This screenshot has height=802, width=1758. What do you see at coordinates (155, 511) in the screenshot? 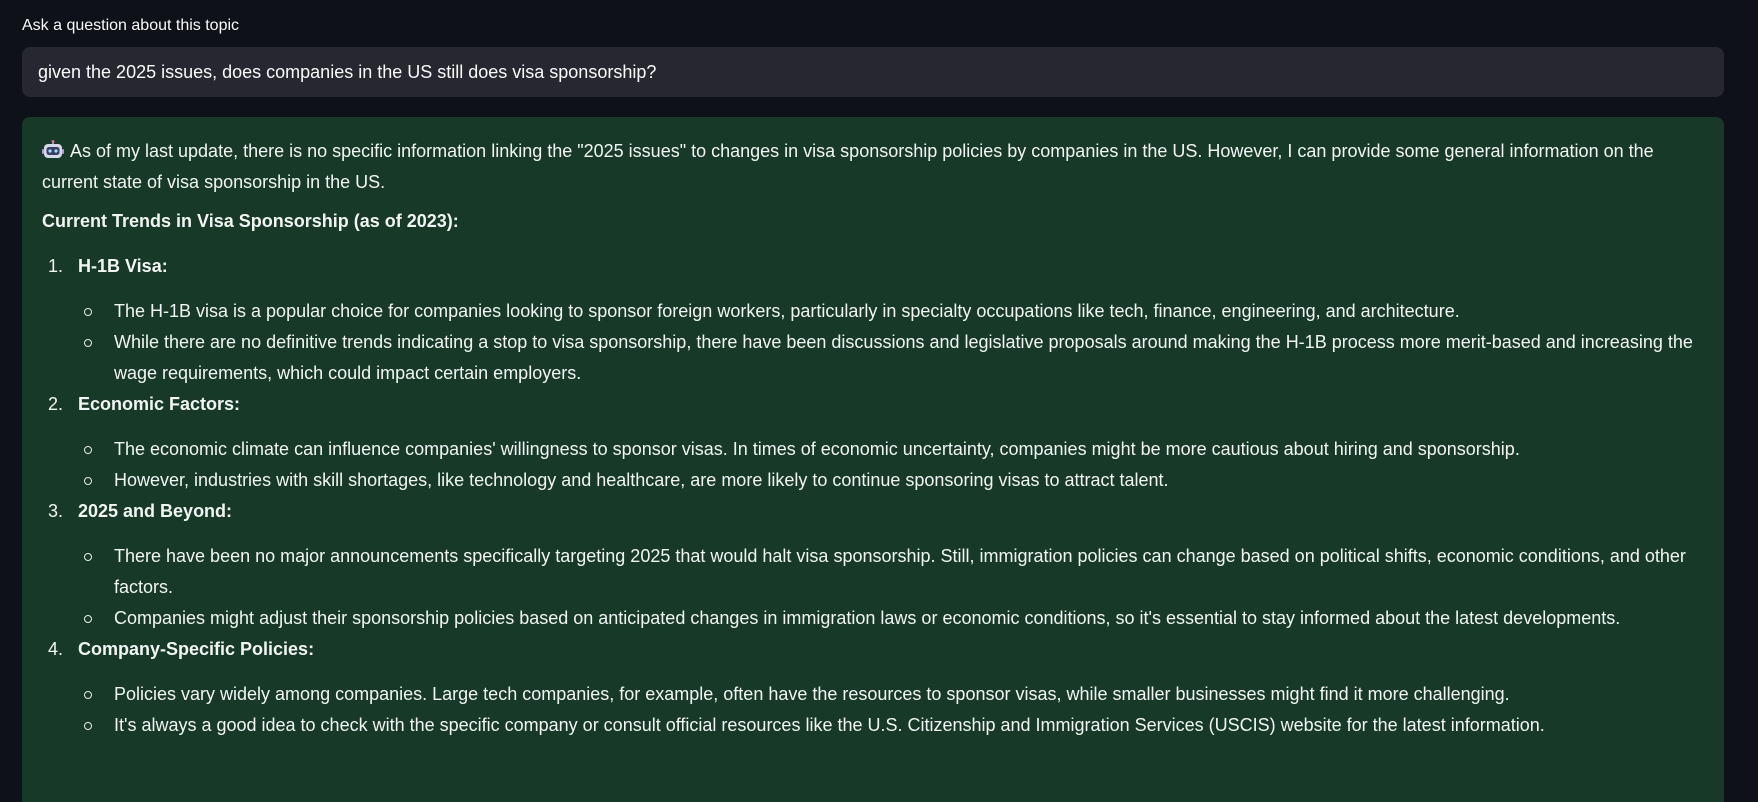
I see `trend-item-title: 2025 and Beyond:` at bounding box center [155, 511].